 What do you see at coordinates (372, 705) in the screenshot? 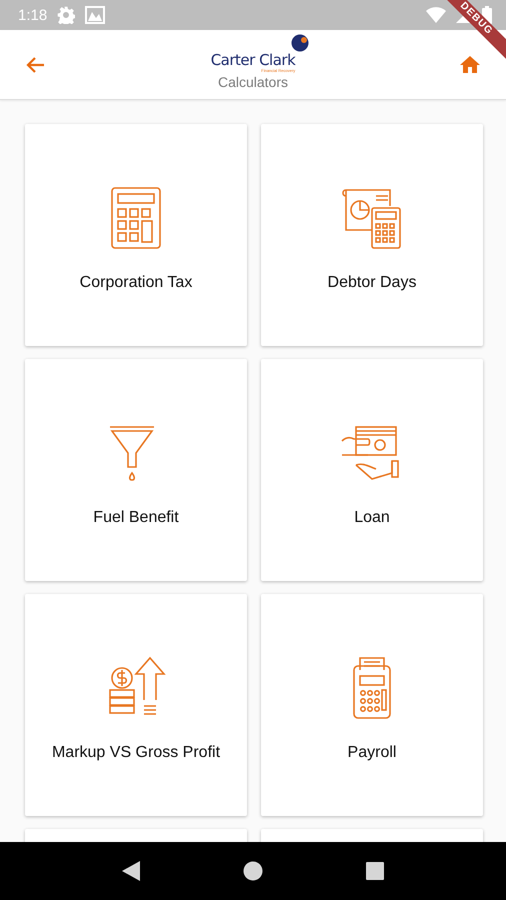
I see `calculator-card: Payroll` at bounding box center [372, 705].